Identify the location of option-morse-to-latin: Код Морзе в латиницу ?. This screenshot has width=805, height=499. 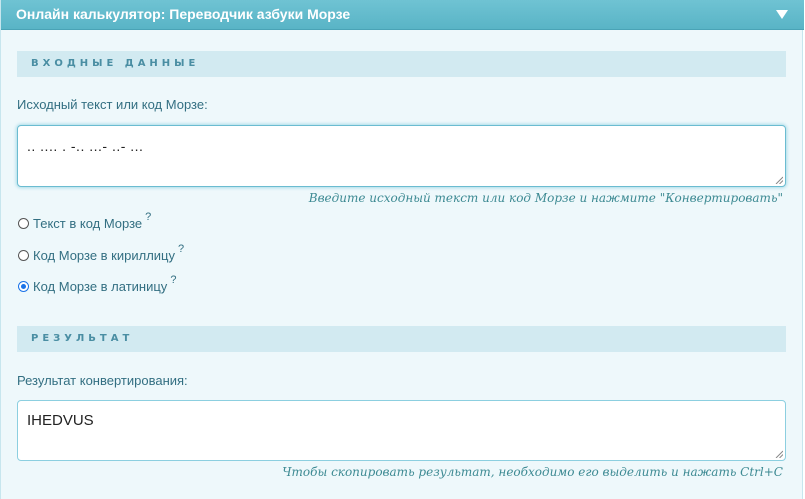
(97, 284).